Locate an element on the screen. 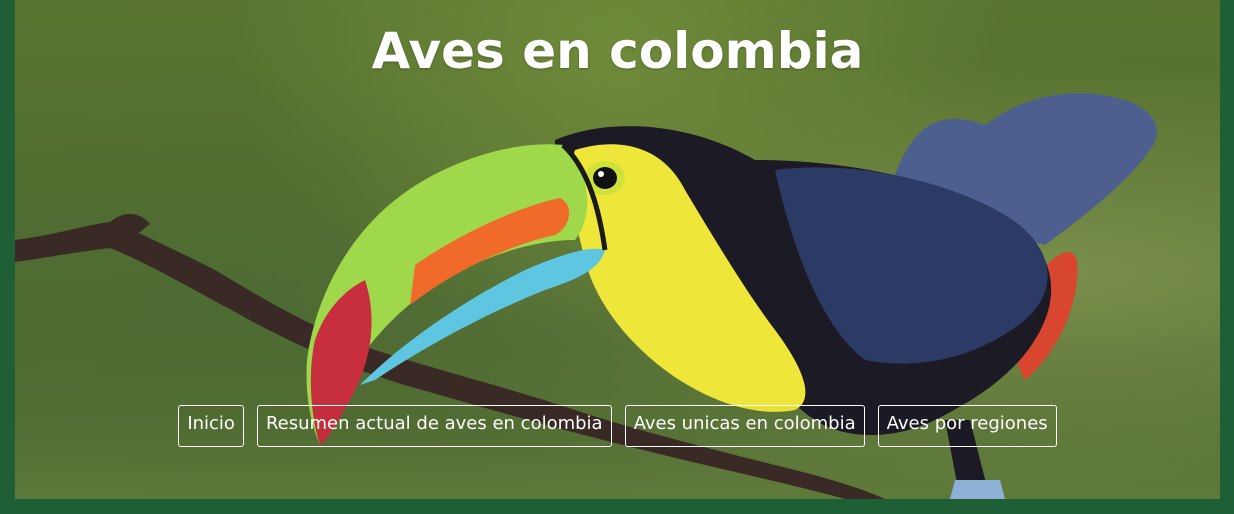 The height and width of the screenshot is (514, 1234). nav-item-aves-unicas: Aves unicas en colombia is located at coordinates (744, 426).